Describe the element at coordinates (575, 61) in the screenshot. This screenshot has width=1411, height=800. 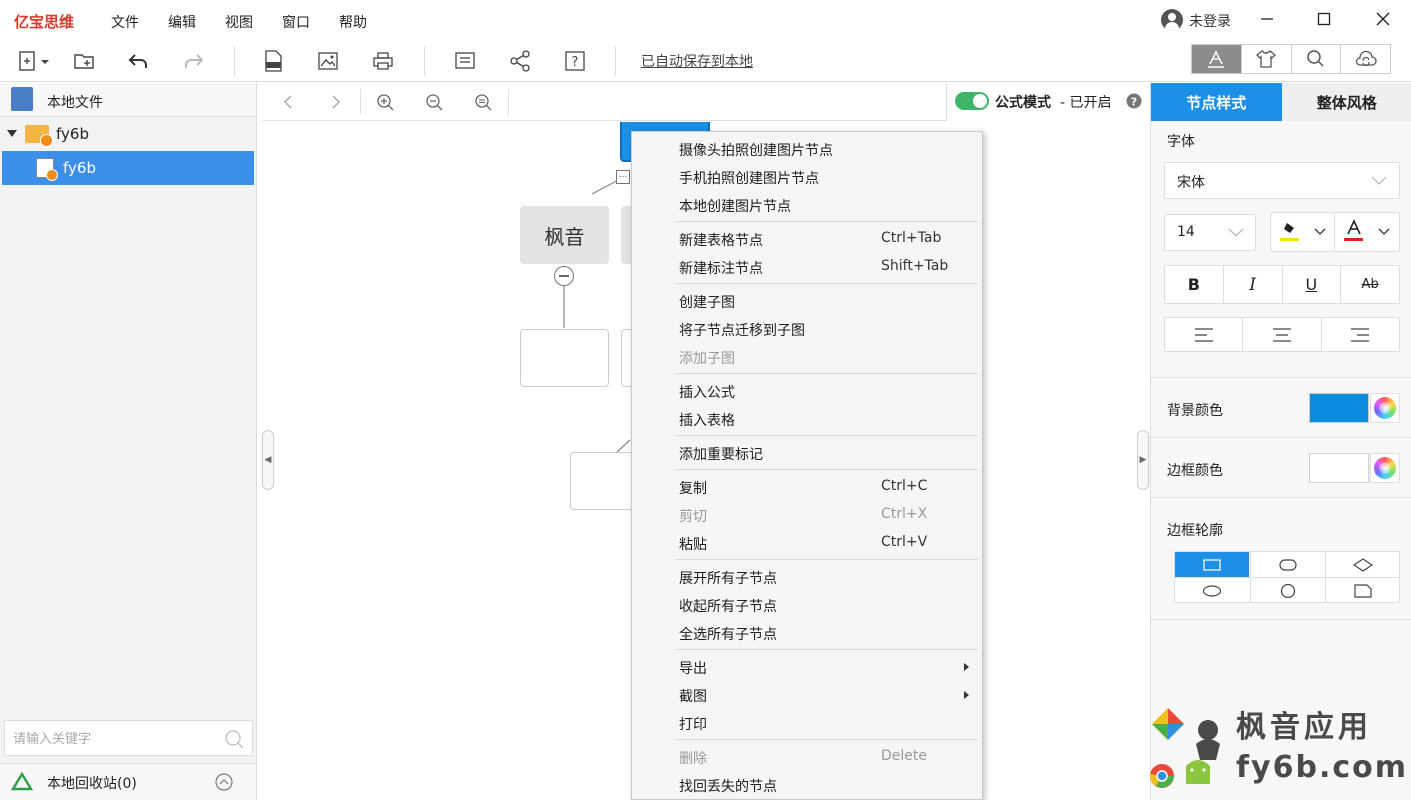
I see `help-button: ?` at that location.